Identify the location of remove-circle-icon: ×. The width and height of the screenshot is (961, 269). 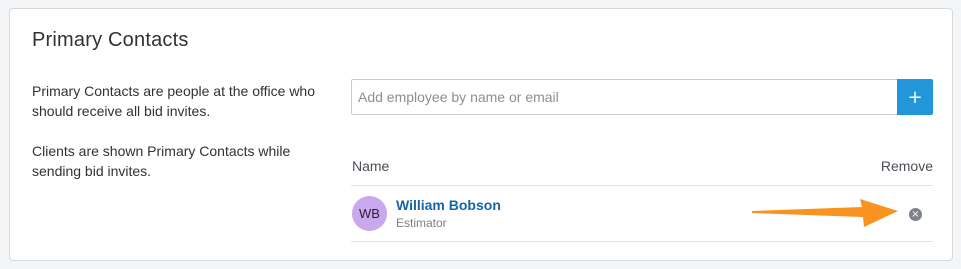
(915, 214).